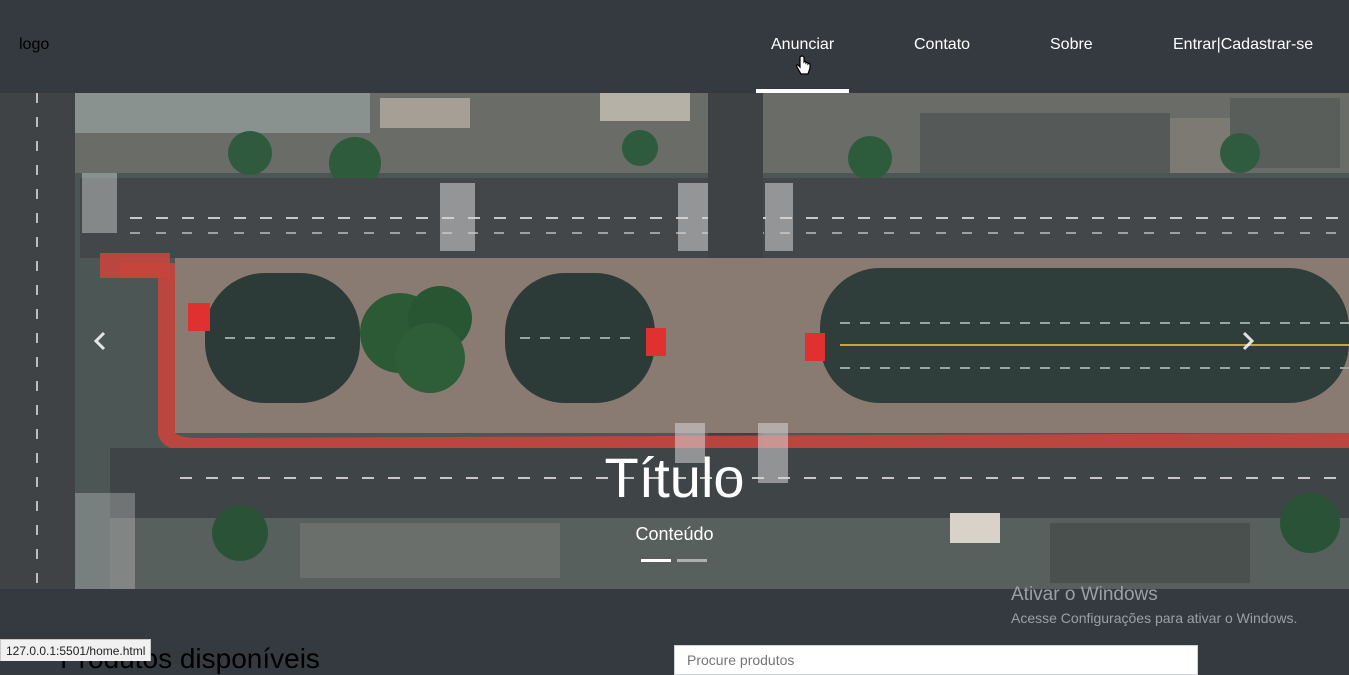 The height and width of the screenshot is (675, 1349). What do you see at coordinates (1084, 594) in the screenshot?
I see `windows-activation-title: Ativar o Windows` at bounding box center [1084, 594].